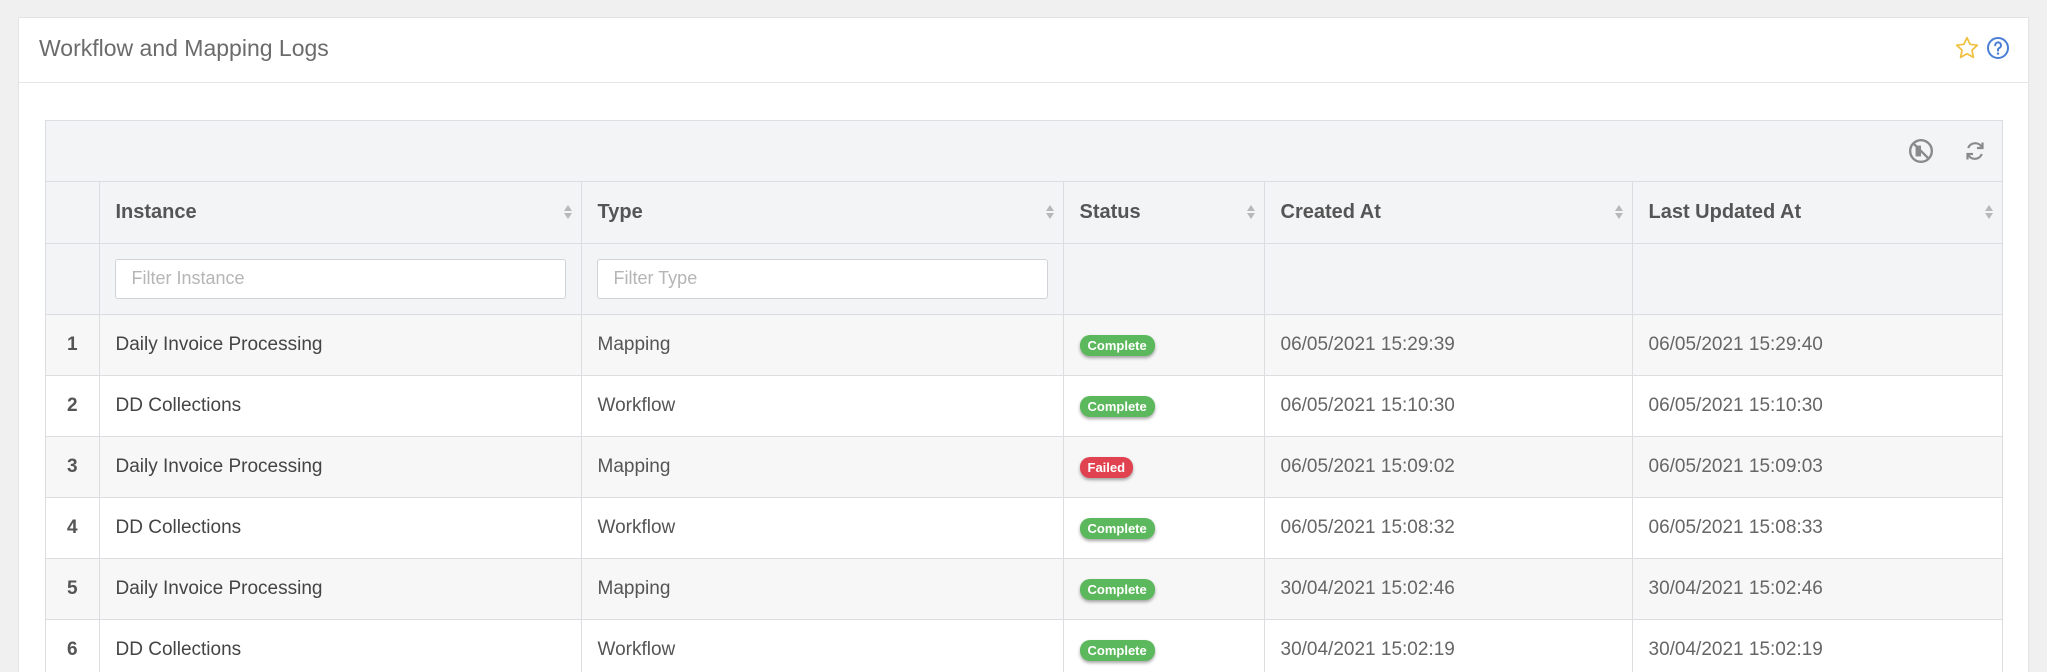  What do you see at coordinates (1967, 48) in the screenshot?
I see `star-icon` at bounding box center [1967, 48].